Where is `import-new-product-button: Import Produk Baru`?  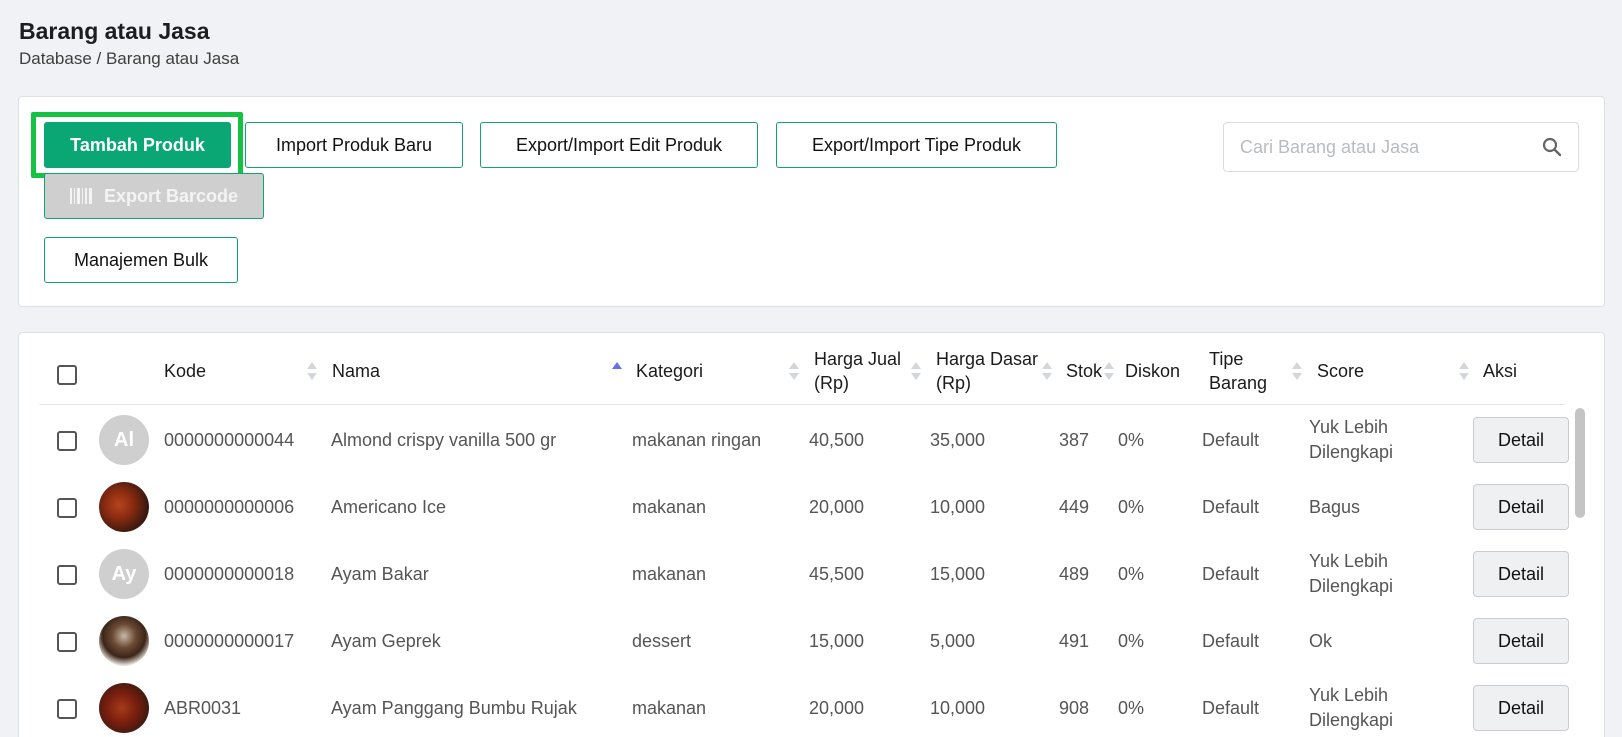
import-new-product-button: Import Produk Baru is located at coordinates (354, 145).